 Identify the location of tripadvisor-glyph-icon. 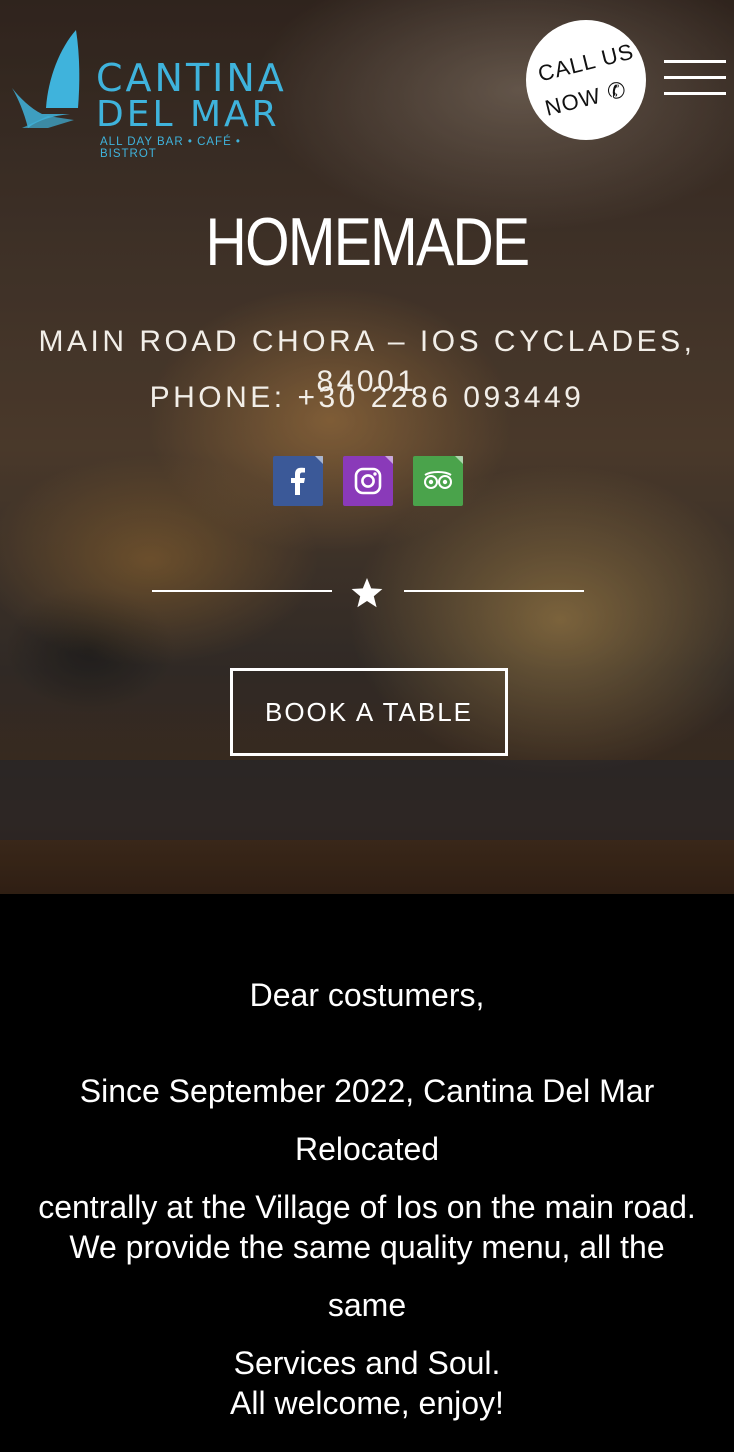
(438, 480).